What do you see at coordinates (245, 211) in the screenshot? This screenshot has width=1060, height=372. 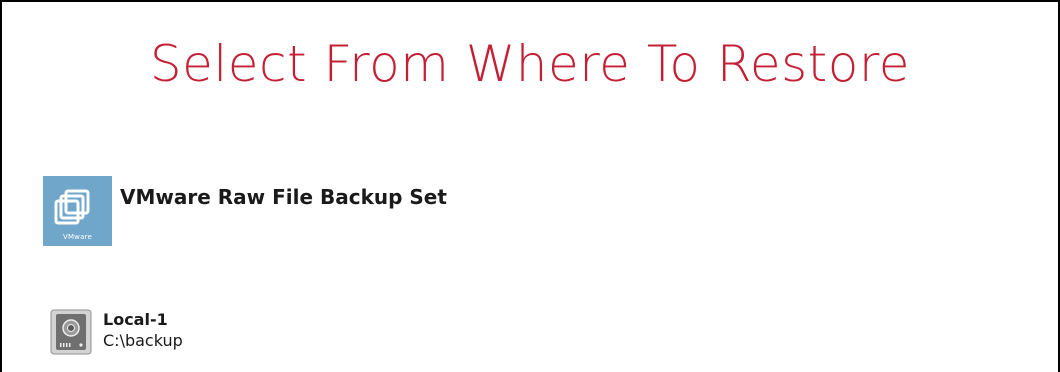 I see `backup-set-item: VMware VMware Raw File Backup Set` at bounding box center [245, 211].